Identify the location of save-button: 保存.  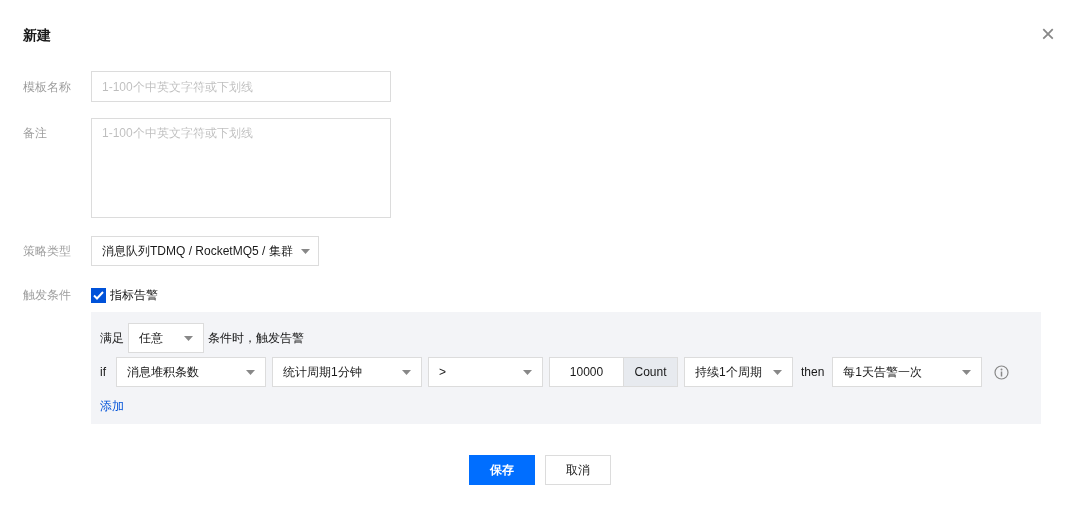
(502, 470).